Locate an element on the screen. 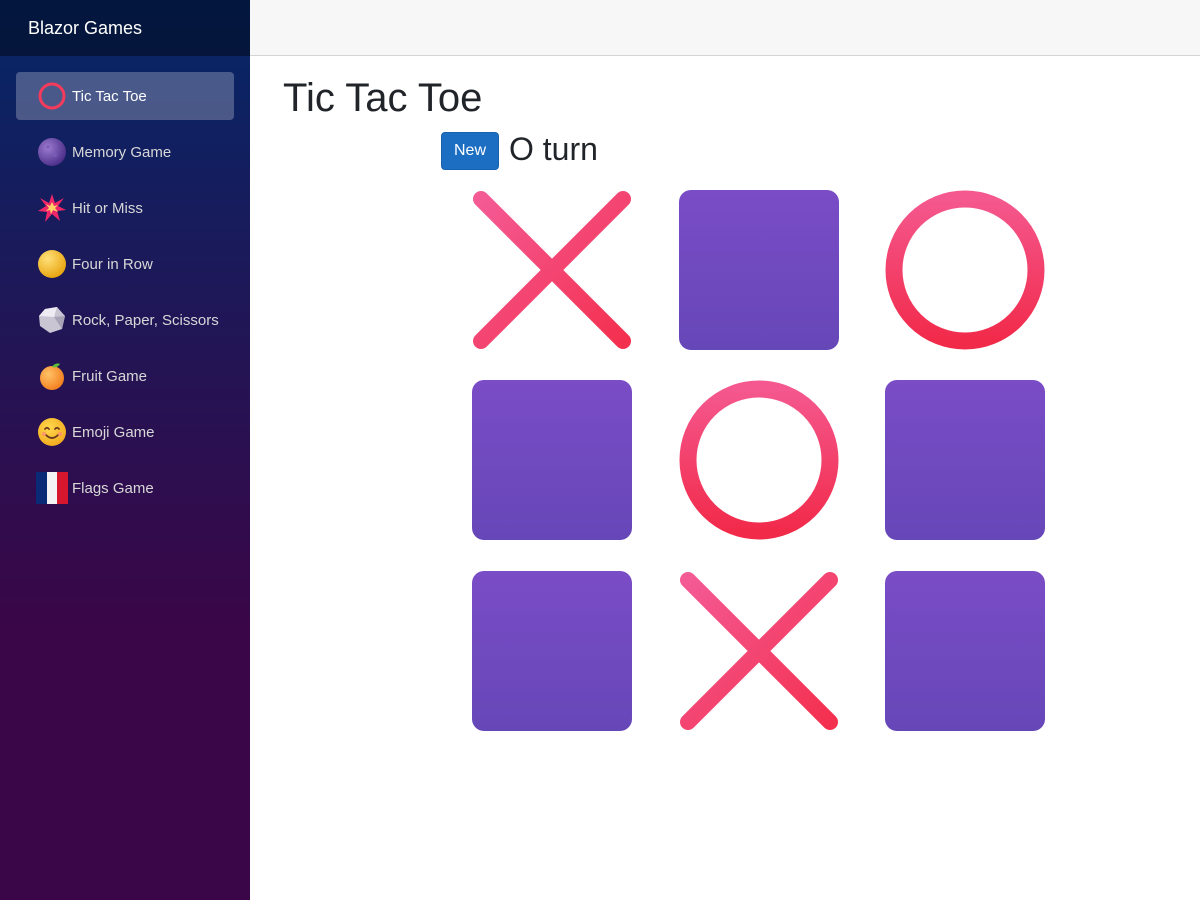 This screenshot has width=1200, height=900. top-row is located at coordinates (725, 28).